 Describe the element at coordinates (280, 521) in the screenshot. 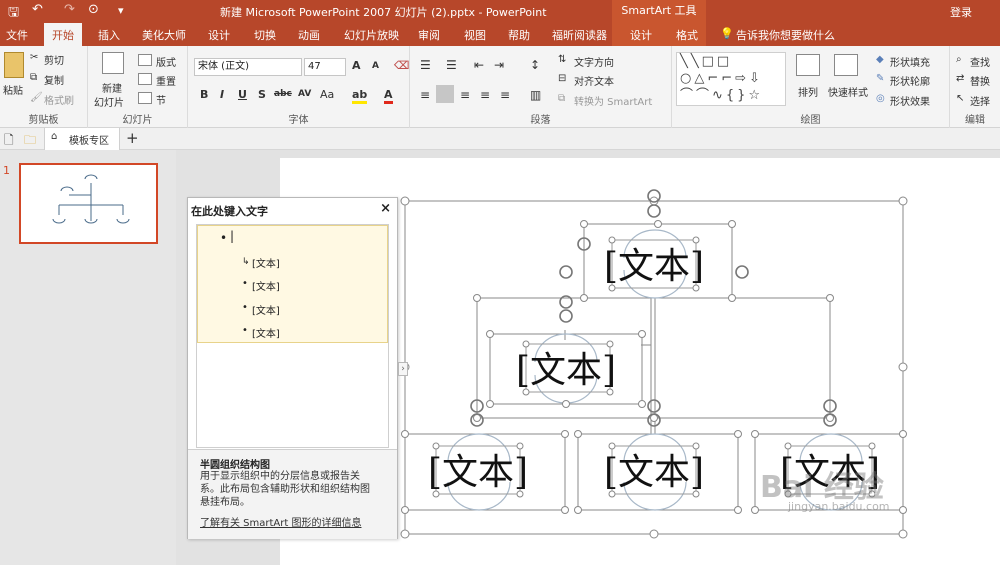

I see `learn-more-link: 了解有关 SmartArt 图形的详细信息` at that location.